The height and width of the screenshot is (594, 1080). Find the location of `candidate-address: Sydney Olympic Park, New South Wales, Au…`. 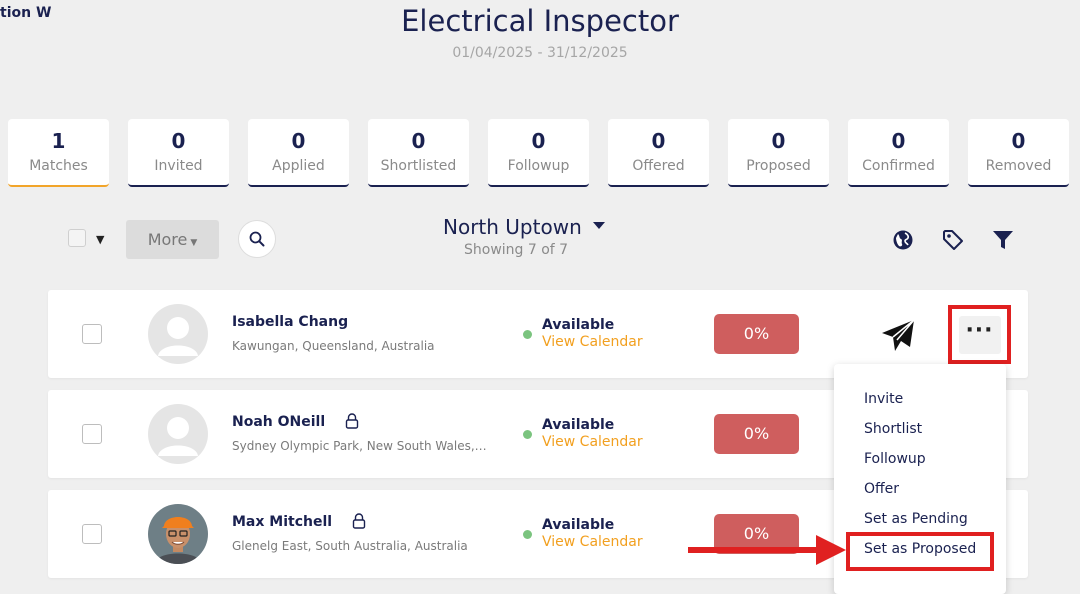

candidate-address: Sydney Olympic Park, New South Wales, Au… is located at coordinates (361, 446).